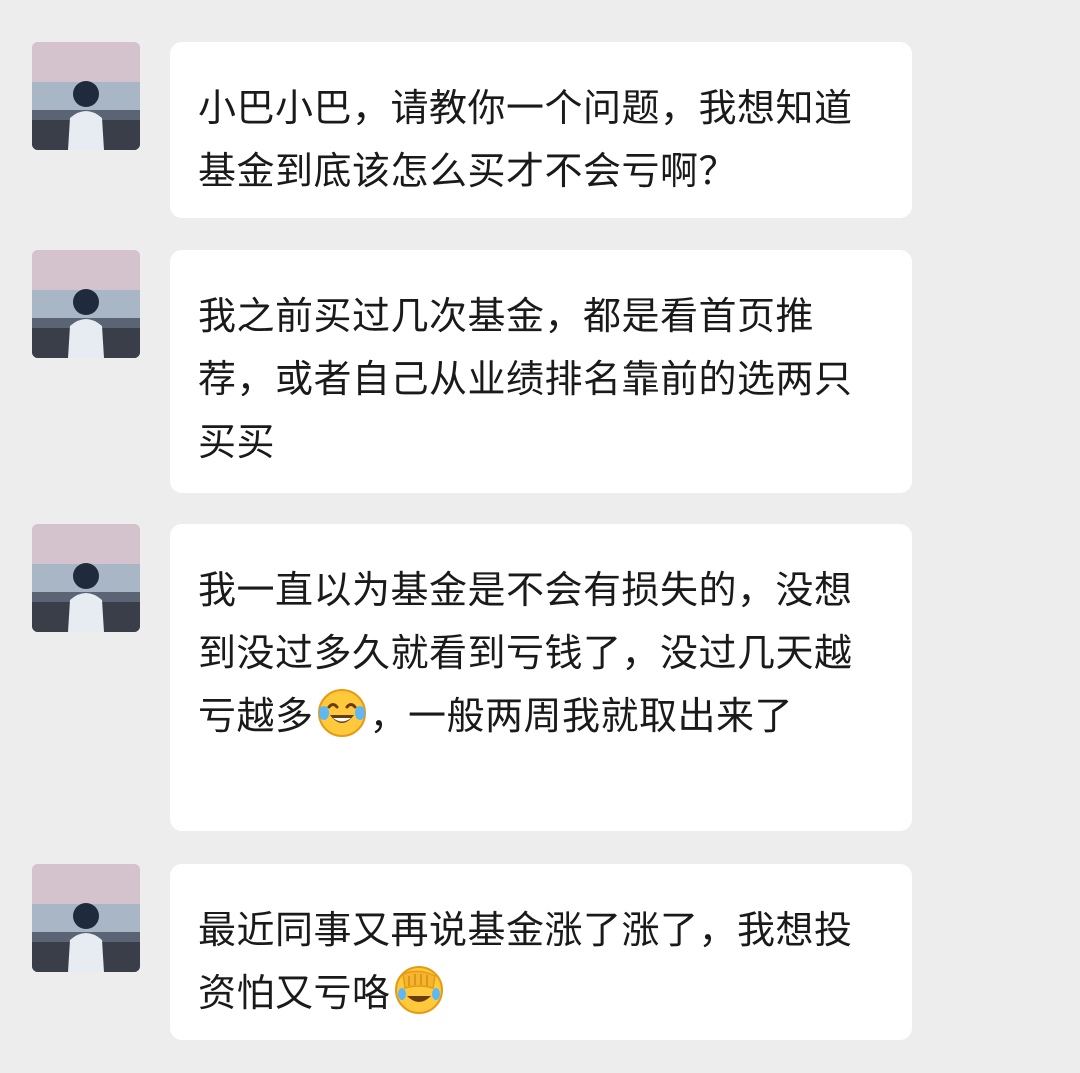 This screenshot has height=1073, width=1080. What do you see at coordinates (342, 713) in the screenshot?
I see `laughing-crying-emoji-icon` at bounding box center [342, 713].